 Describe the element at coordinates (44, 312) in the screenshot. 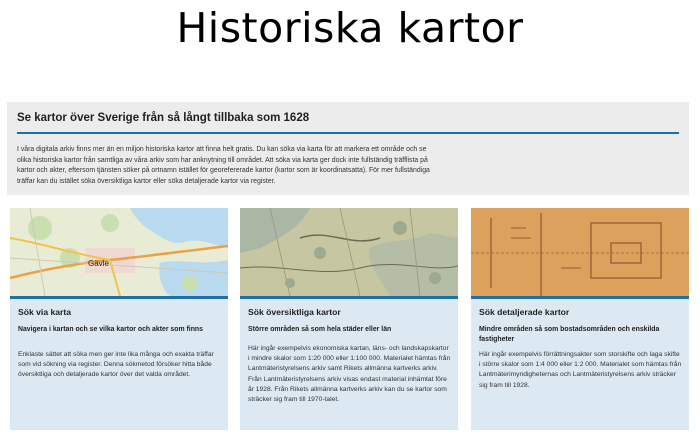

I see `card-title: Sök via karta` at that location.